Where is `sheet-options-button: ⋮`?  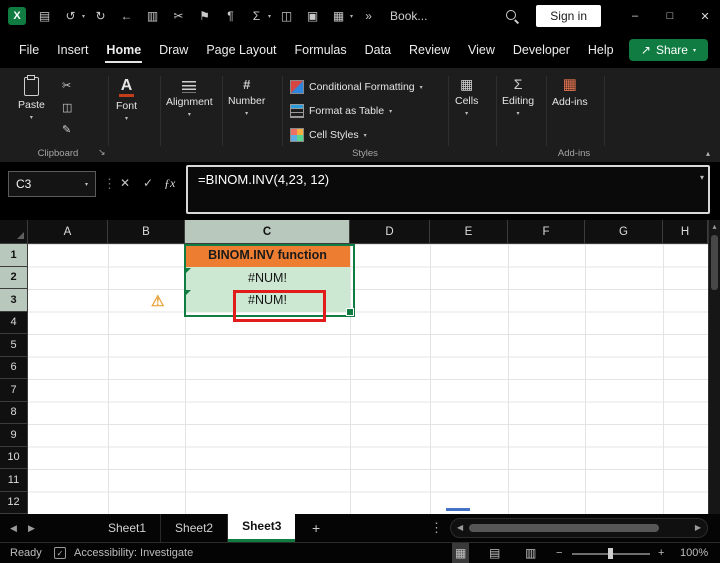 sheet-options-button: ⋮ is located at coordinates (436, 528).